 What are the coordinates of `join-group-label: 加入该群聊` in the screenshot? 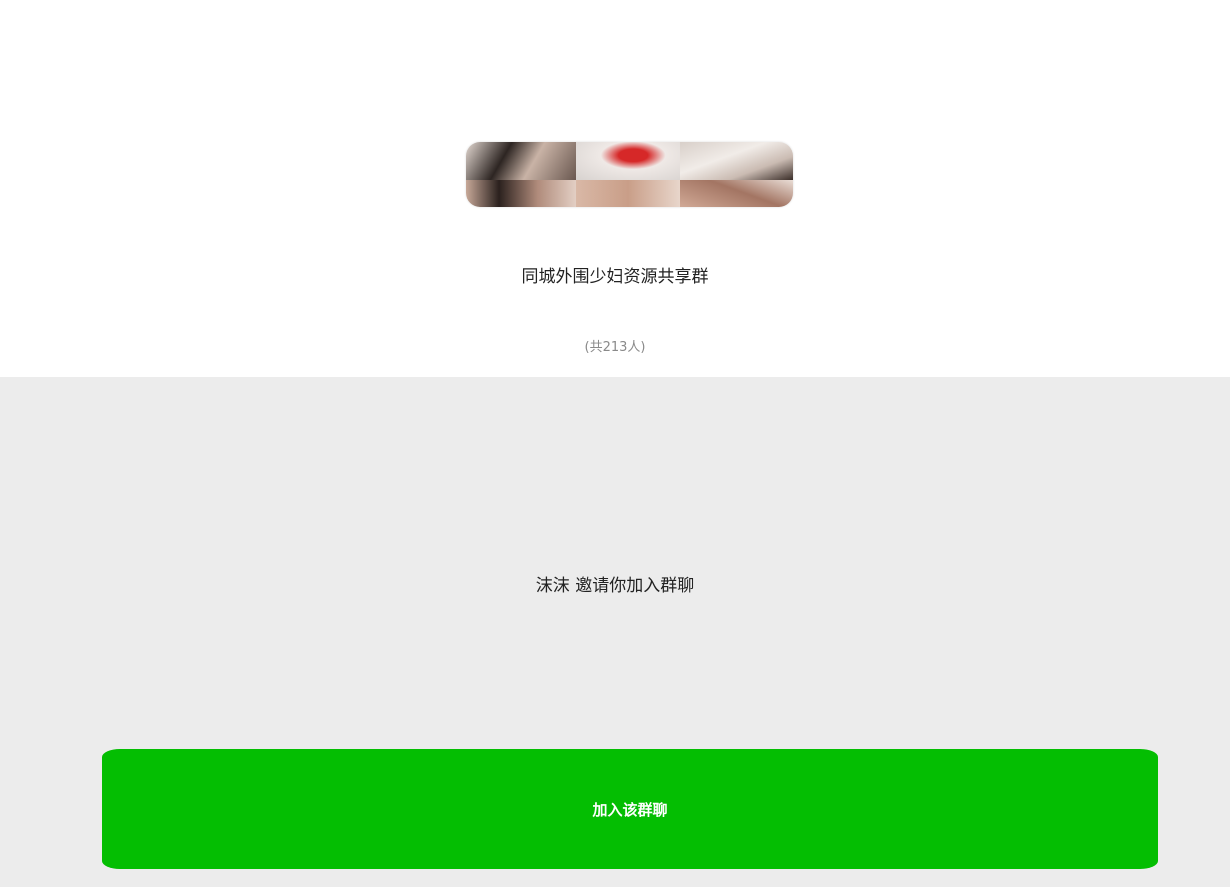 It's located at (630, 809).